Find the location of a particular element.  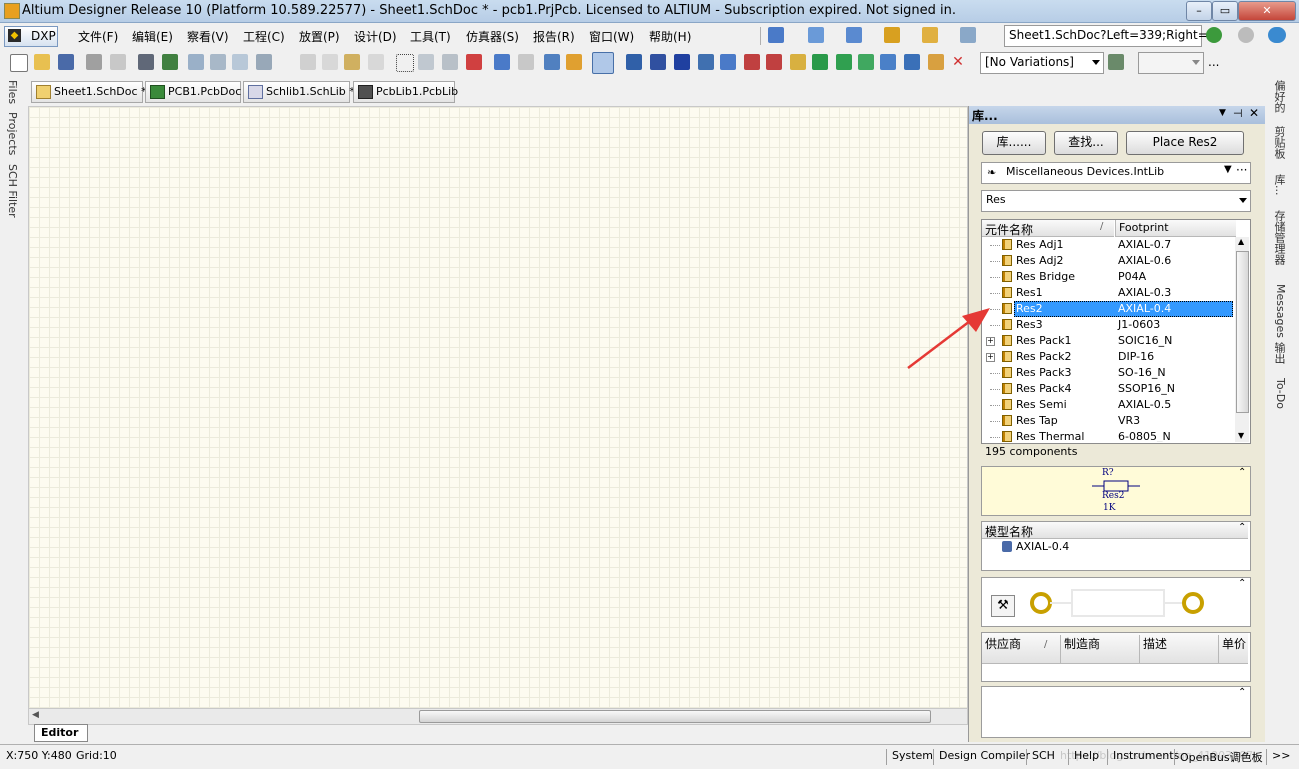

paste-icon is located at coordinates (352, 62).